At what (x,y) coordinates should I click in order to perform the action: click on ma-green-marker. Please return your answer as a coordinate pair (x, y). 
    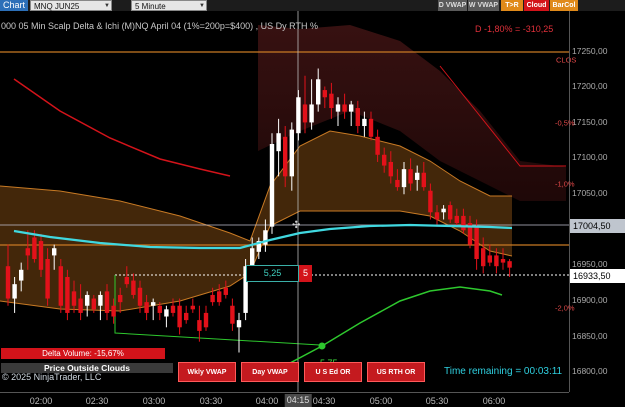
    Looking at the image, I should click on (322, 346).